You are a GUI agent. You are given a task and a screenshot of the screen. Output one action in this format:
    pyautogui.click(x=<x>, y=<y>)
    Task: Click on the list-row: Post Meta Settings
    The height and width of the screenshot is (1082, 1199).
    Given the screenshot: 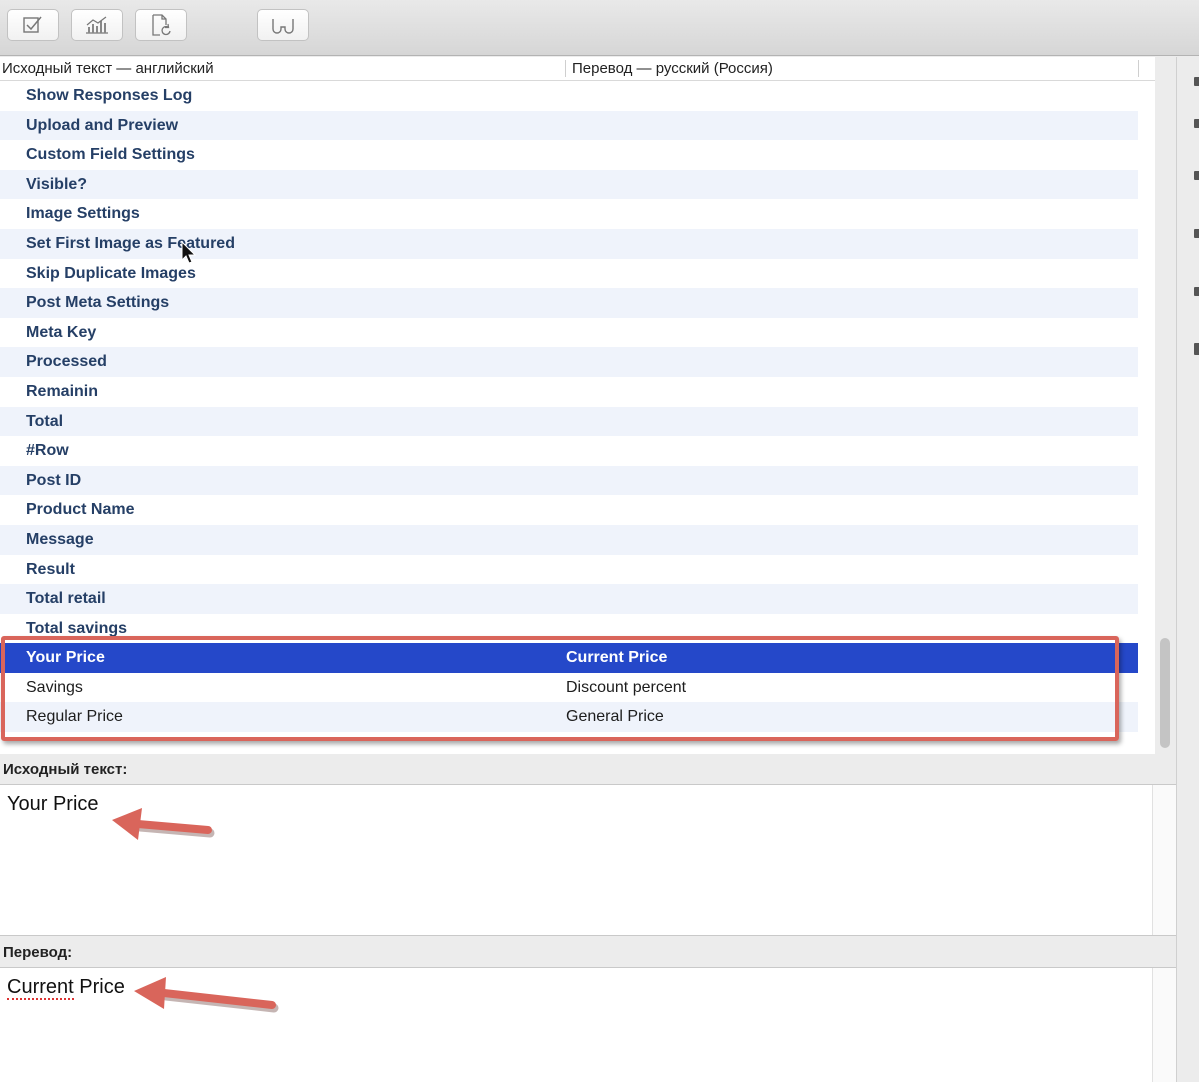 What is the action you would take?
    pyautogui.click(x=569, y=303)
    